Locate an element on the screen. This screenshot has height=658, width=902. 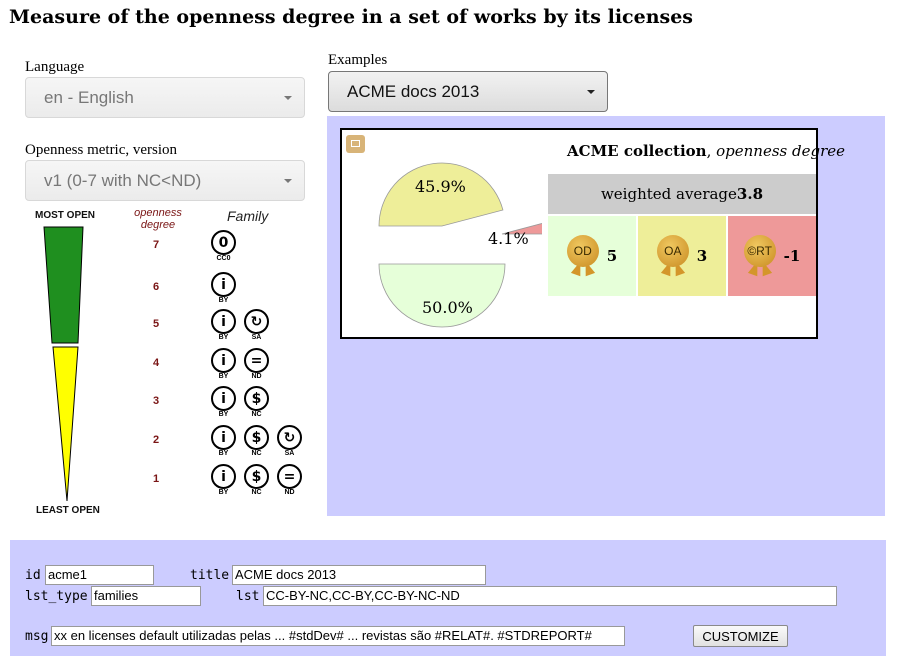
title-field: ACME docs 2013 is located at coordinates (359, 575).